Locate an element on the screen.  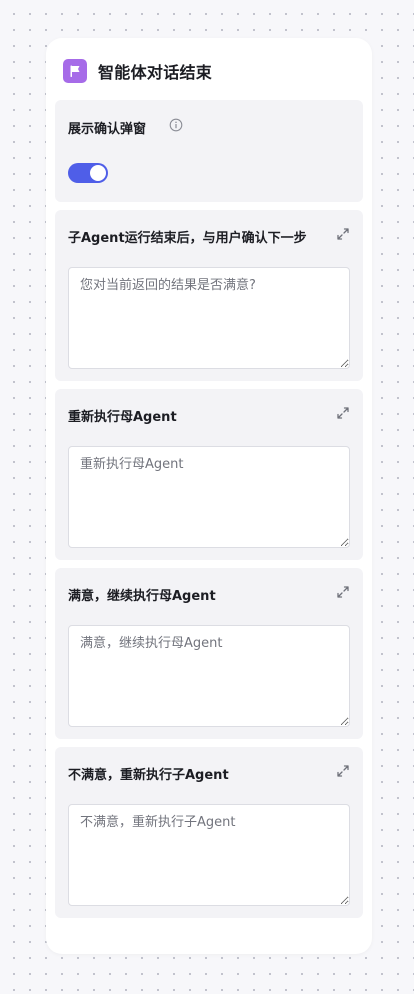
confirm-popup-section: 展示确认弹窗 is located at coordinates (209, 151).